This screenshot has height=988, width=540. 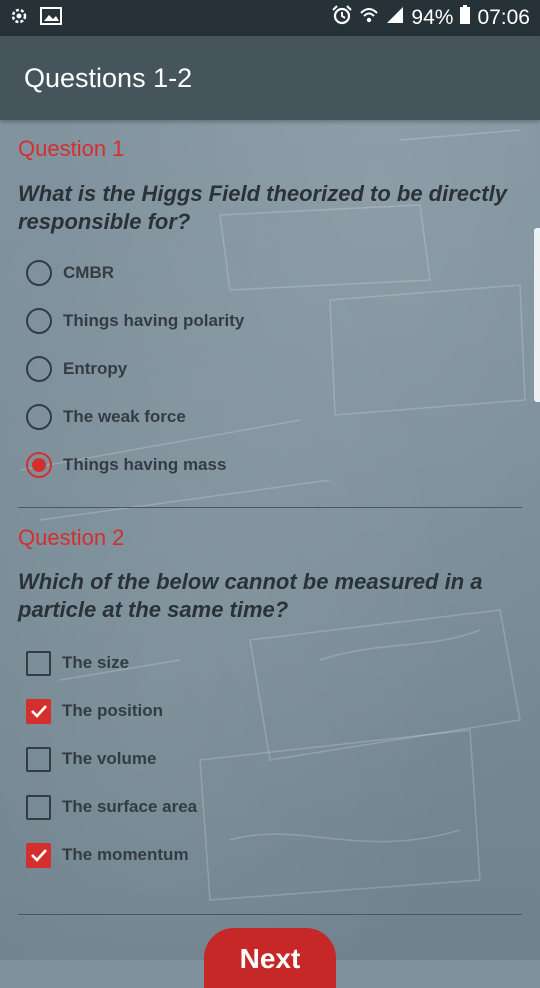 I want to click on option-label: The weak force, so click(x=124, y=416).